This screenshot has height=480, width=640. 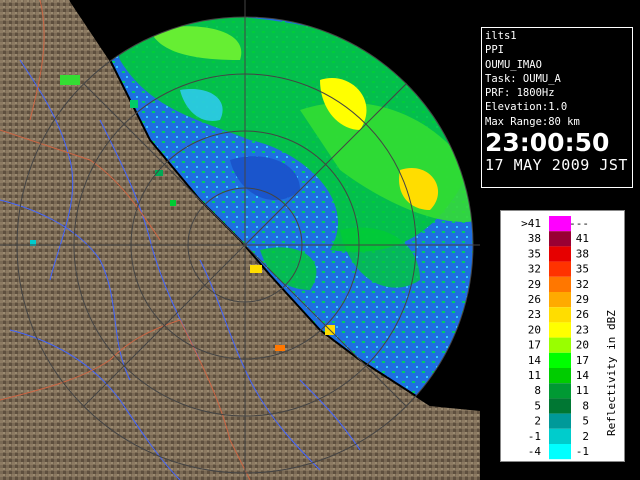 What do you see at coordinates (585, 421) in the screenshot?
I see `legend-high-label: 5` at bounding box center [585, 421].